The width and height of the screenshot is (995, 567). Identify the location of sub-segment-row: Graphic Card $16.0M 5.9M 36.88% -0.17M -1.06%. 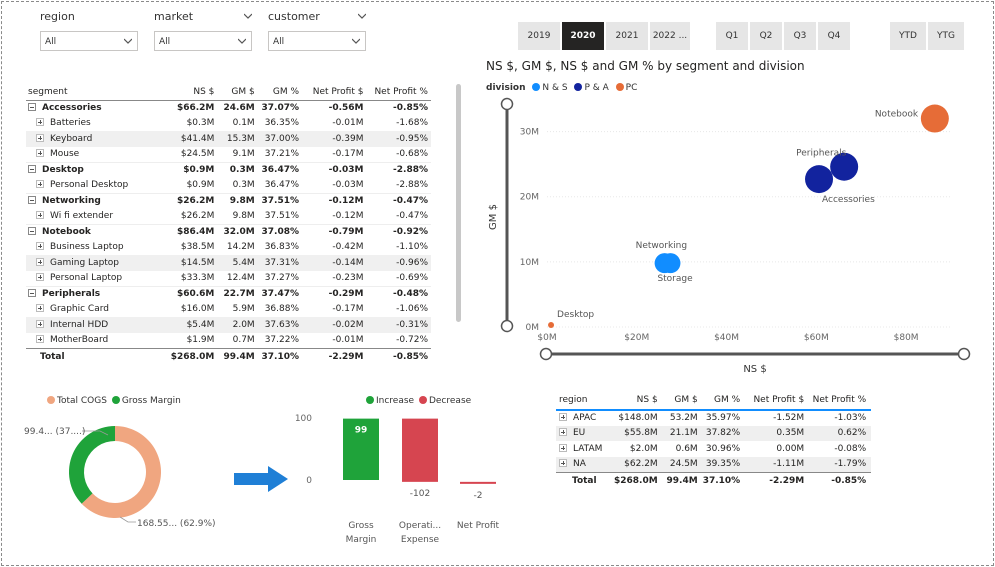
(228, 310).